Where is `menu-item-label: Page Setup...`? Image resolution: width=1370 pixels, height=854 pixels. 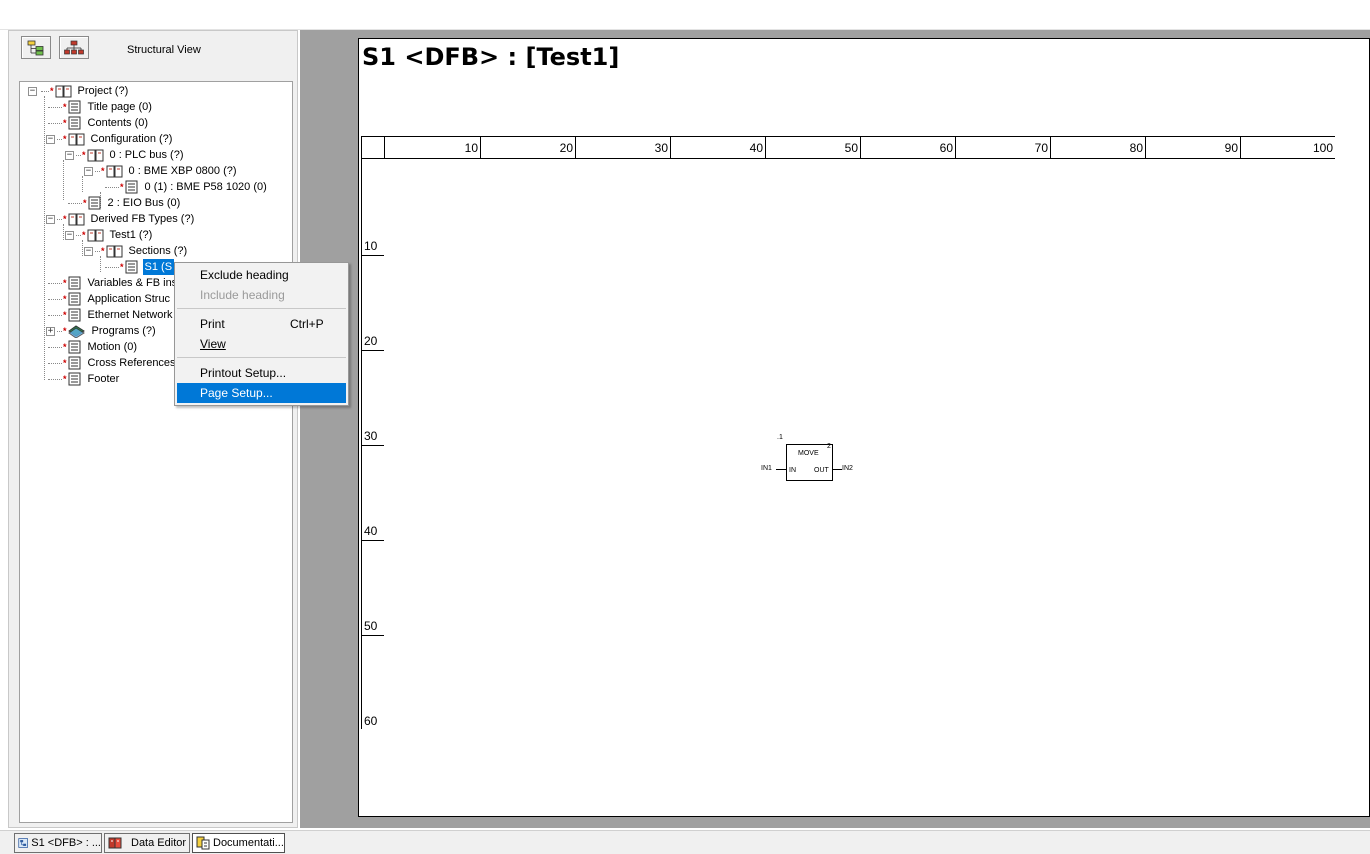
menu-item-label: Page Setup... is located at coordinates (236, 393).